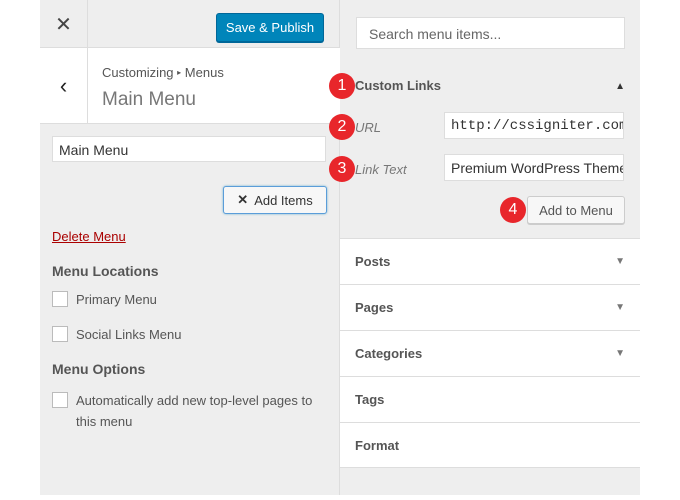  Describe the element at coordinates (490, 307) in the screenshot. I see `section-pages: Pages ▼` at that location.